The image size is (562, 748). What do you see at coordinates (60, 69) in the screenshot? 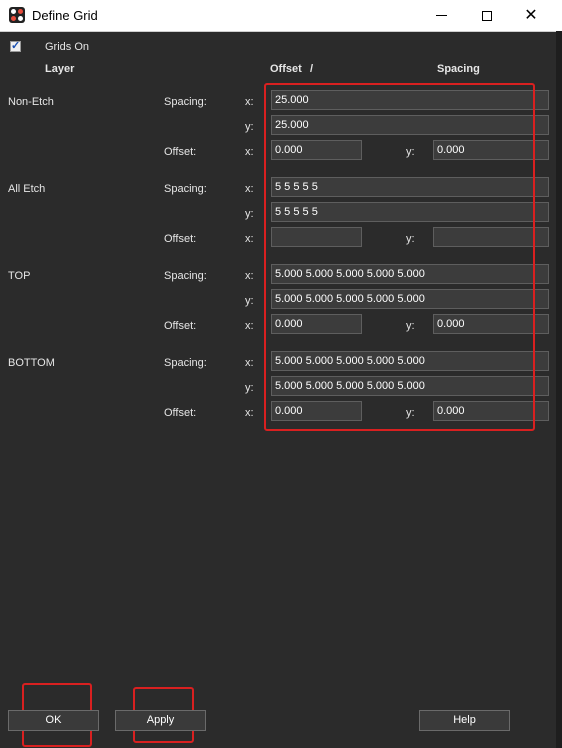
I see `header-layer: Layer` at bounding box center [60, 69].